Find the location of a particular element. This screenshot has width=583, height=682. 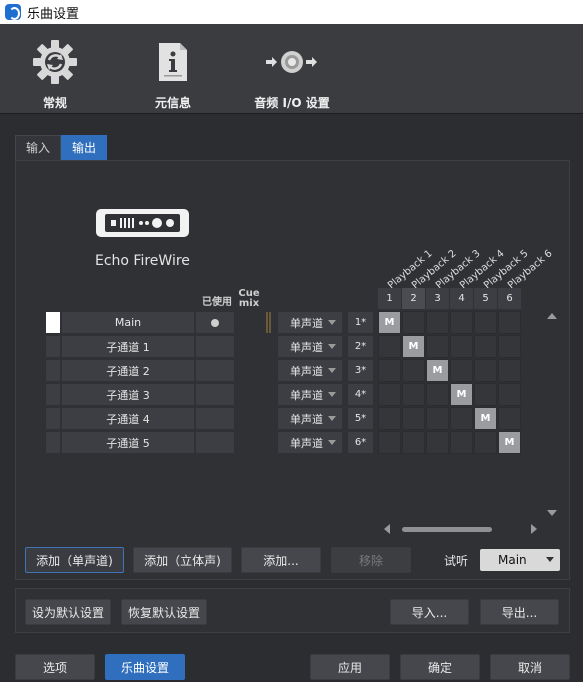

restore-default-button: 恢复默认设置 is located at coordinates (164, 612).